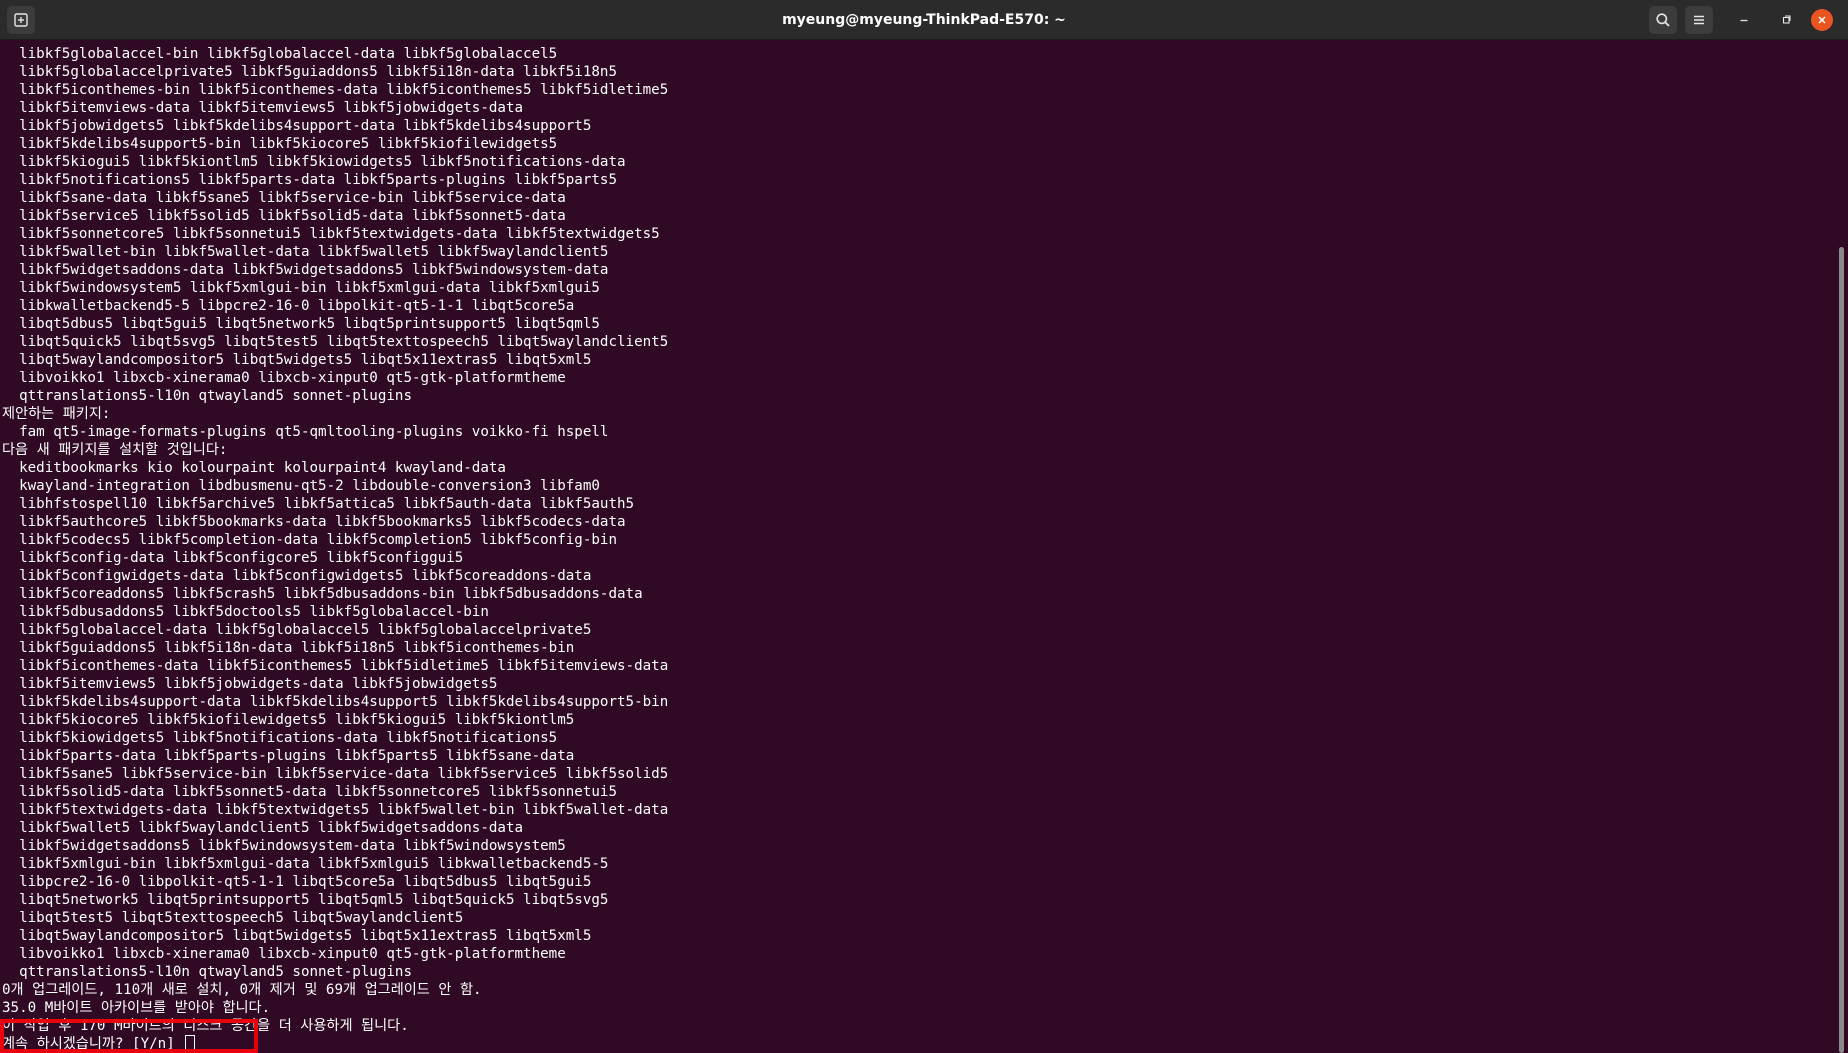 Image resolution: width=1848 pixels, height=1053 pixels. I want to click on minimize-icon, so click(1744, 20).